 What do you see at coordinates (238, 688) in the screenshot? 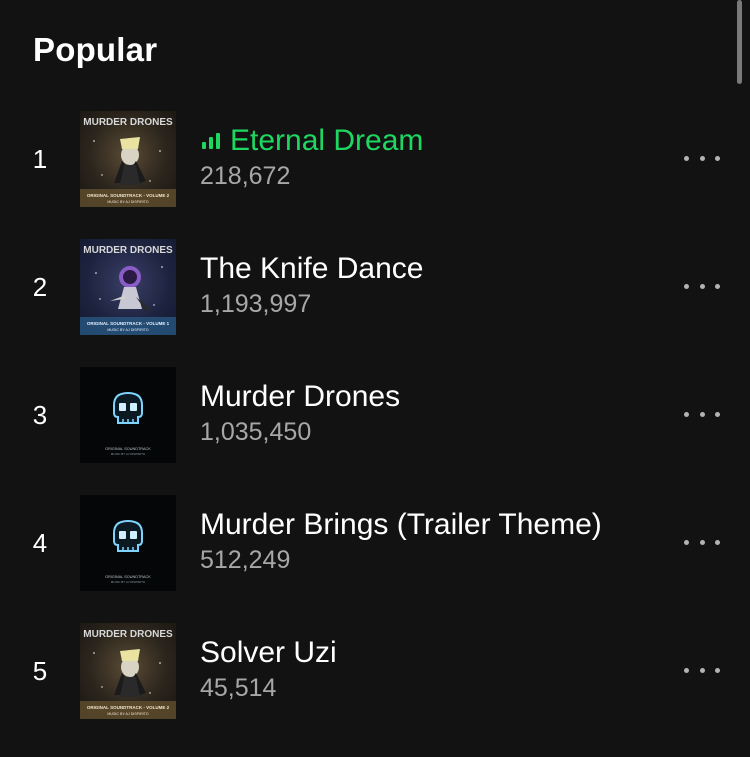
I see `play-count: 45,514` at bounding box center [238, 688].